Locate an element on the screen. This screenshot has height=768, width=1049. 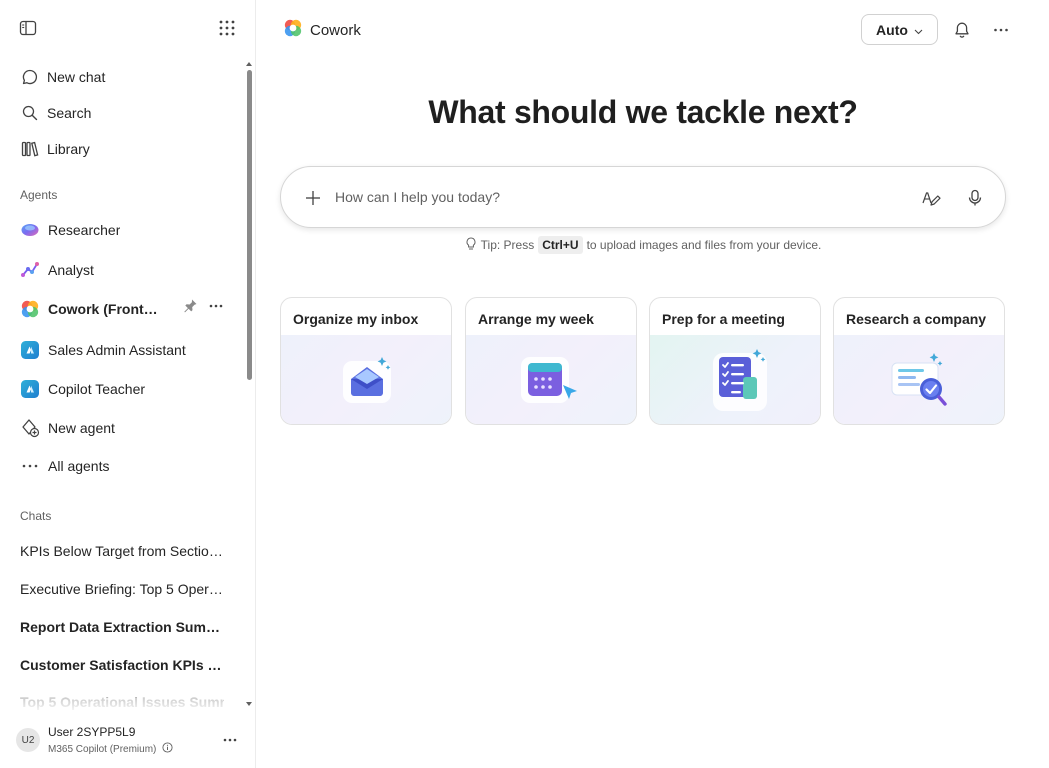
user-profile: U2 User 2SYPP5L9 M365 Copilot (Premium) is located at coordinates (128, 743).